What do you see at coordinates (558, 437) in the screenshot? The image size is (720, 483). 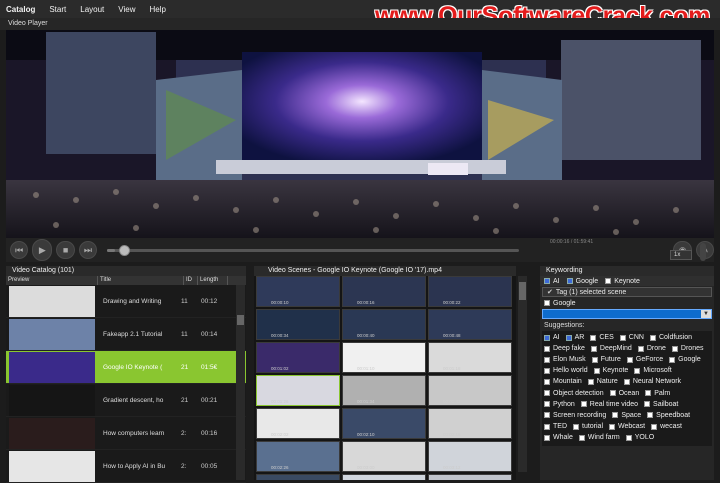 I see `suggestion-item: Whale` at bounding box center [558, 437].